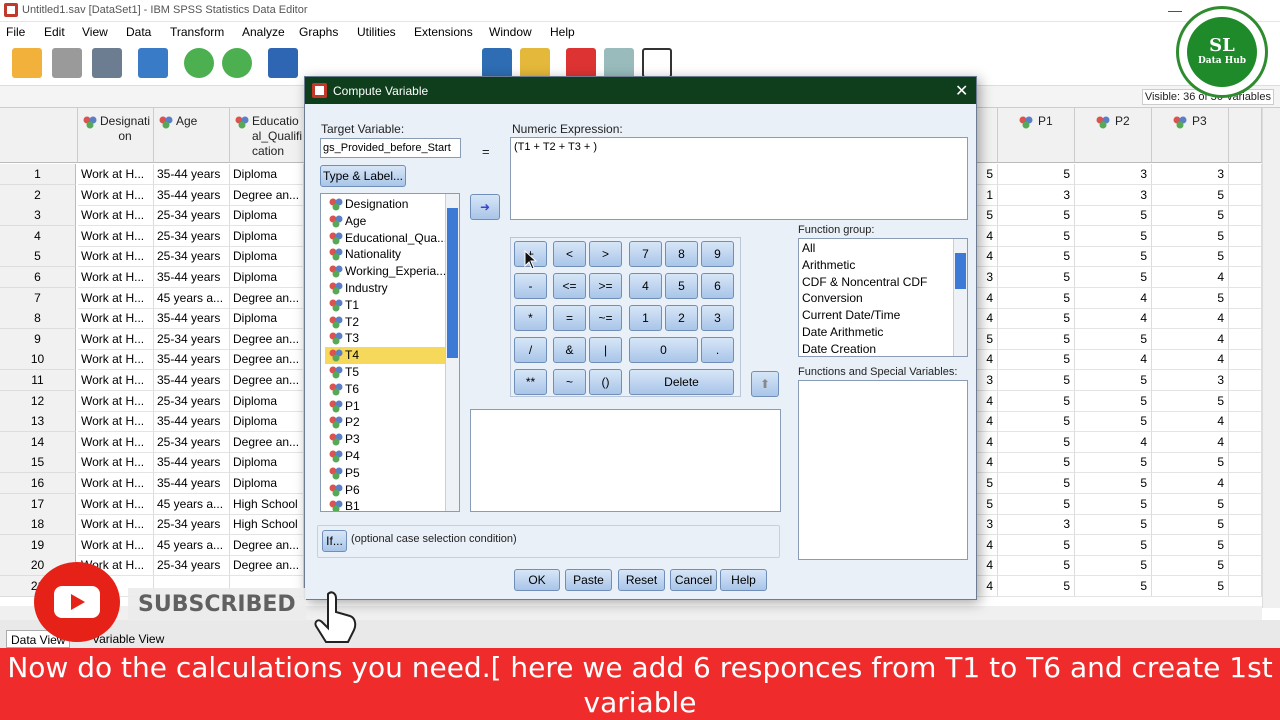  I want to click on keypad-key: ~, so click(569, 382).